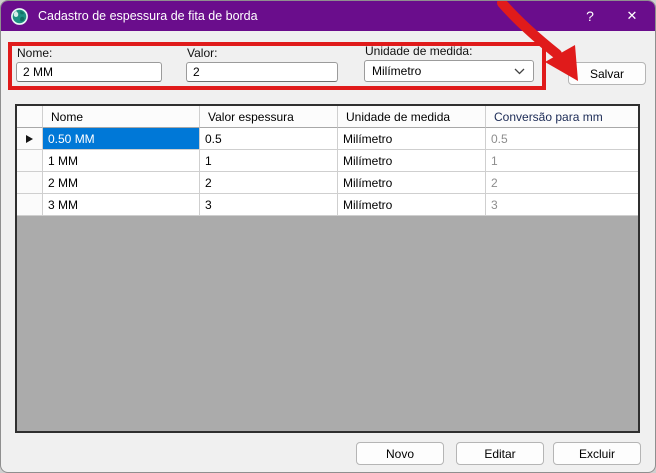 The image size is (656, 473). I want to click on current-row-arrow-icon, so click(29, 138).